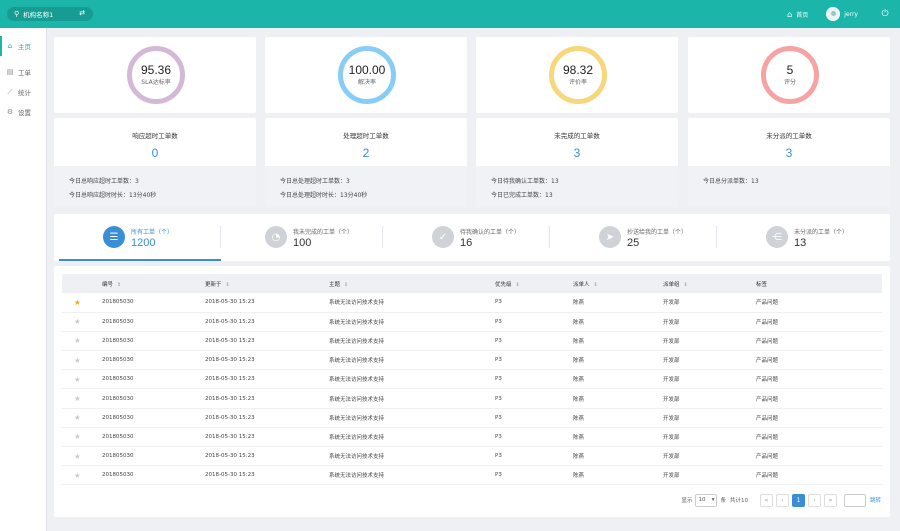 This screenshot has width=900, height=531. I want to click on overview-card: 未完成的工单数 3 今日待我确认工单数：13 今日已完成工单数：13, so click(577, 162).